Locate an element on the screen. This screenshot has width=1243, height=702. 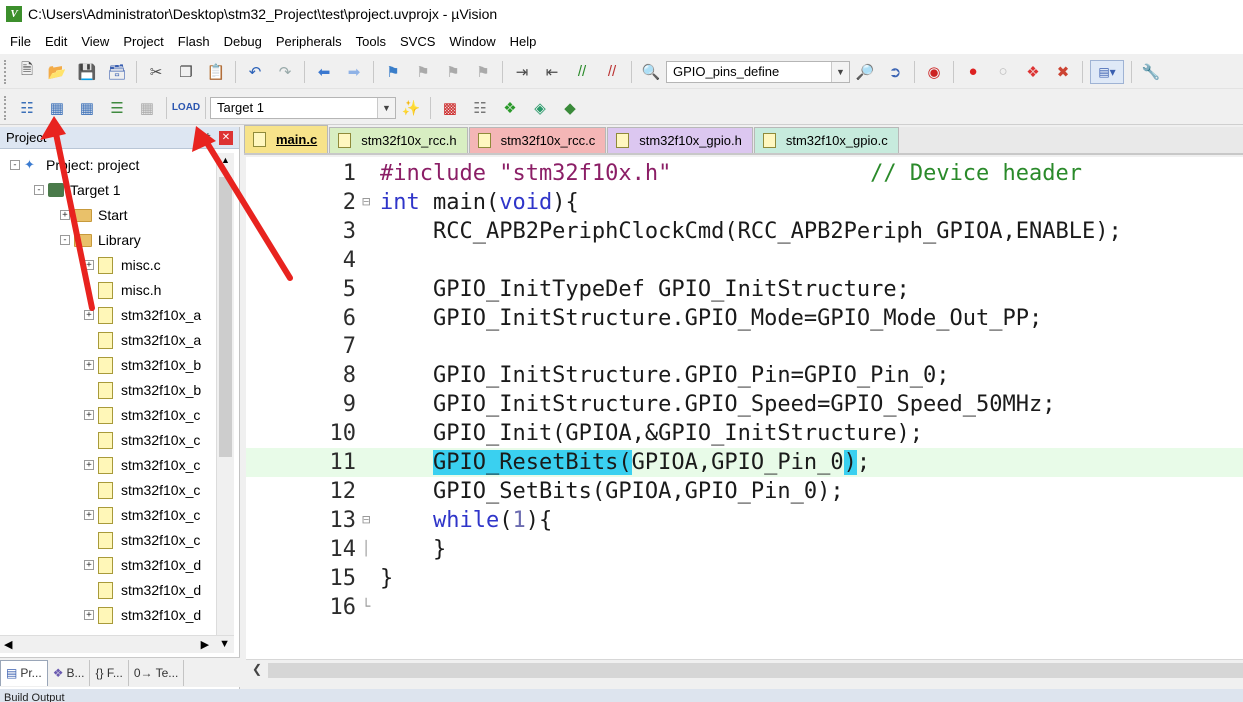
insert-breakpoint-icon: ● is located at coordinates (973, 72).